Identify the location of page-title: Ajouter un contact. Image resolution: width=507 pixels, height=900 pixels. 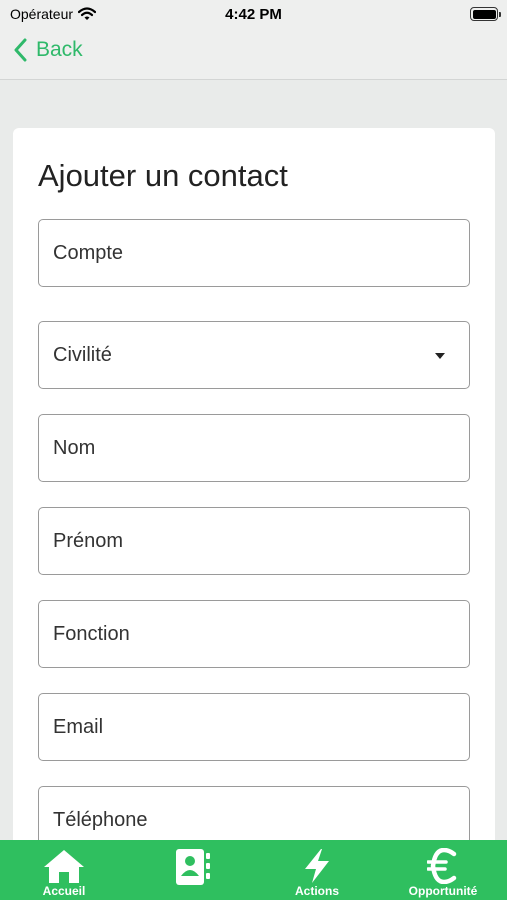
(163, 175).